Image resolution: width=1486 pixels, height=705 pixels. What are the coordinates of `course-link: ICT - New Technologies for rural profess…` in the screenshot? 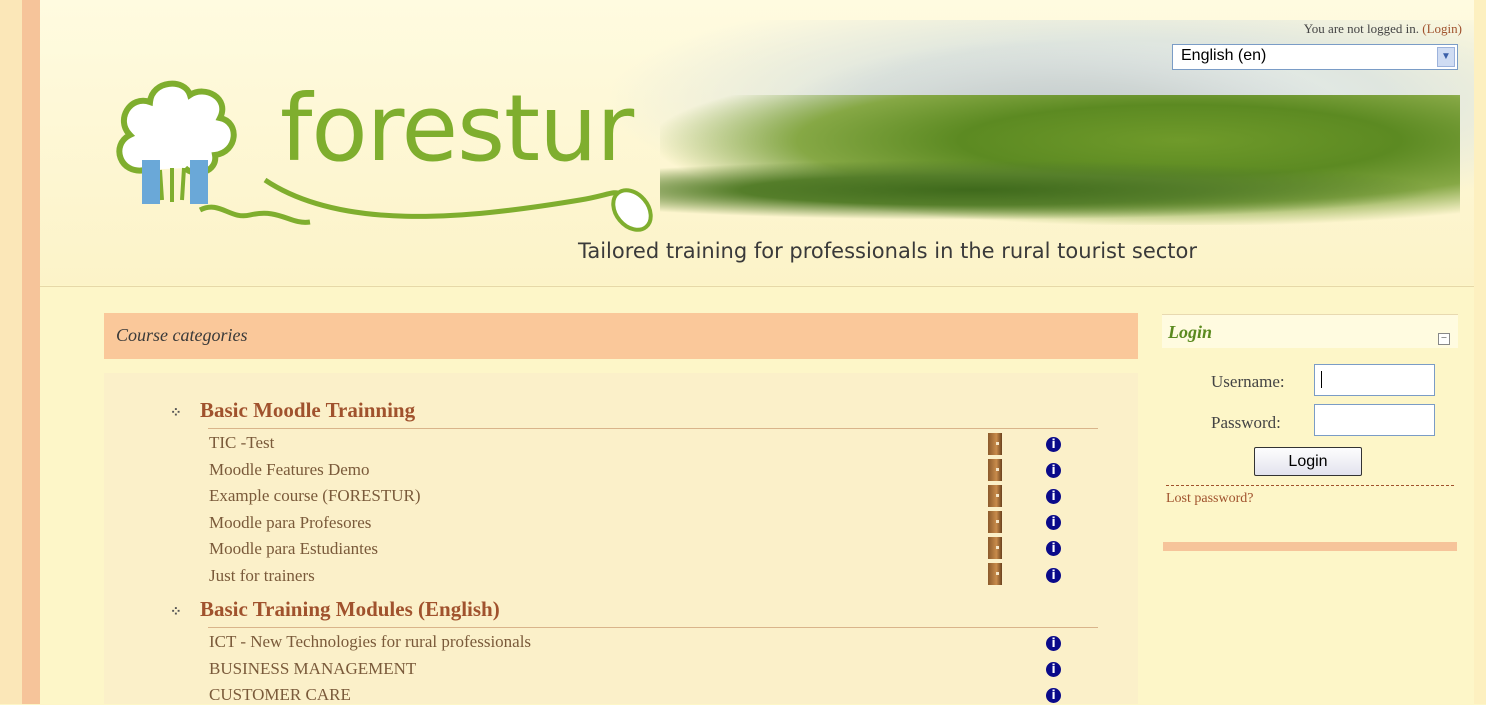 It's located at (370, 642).